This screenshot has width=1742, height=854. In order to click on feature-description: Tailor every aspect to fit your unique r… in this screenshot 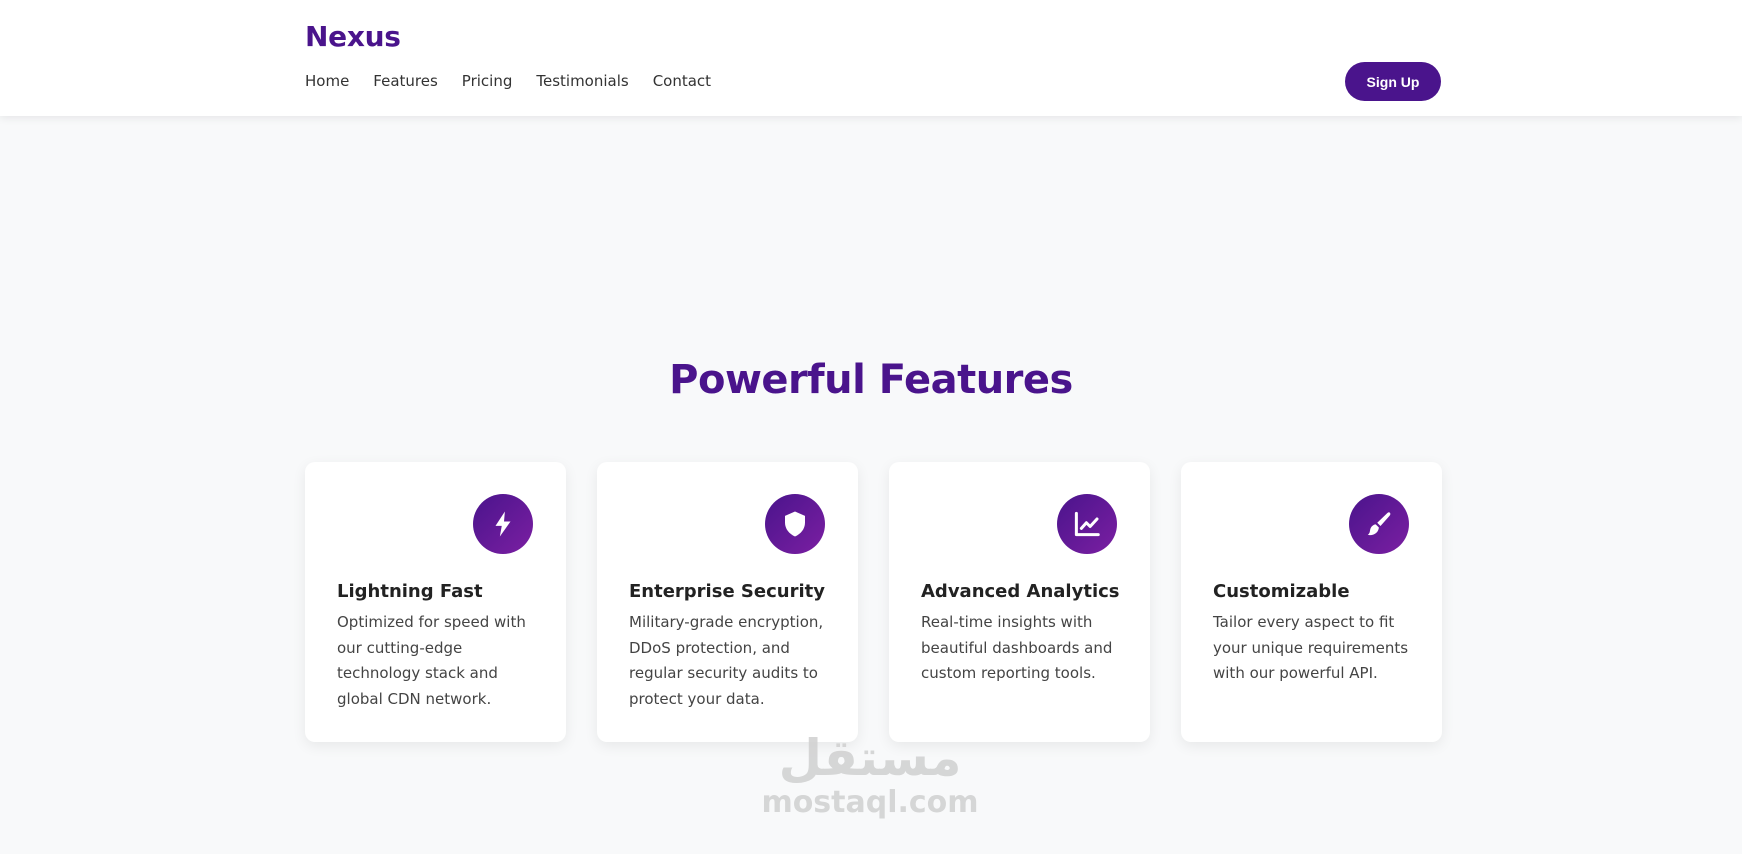, I will do `click(1311, 647)`.